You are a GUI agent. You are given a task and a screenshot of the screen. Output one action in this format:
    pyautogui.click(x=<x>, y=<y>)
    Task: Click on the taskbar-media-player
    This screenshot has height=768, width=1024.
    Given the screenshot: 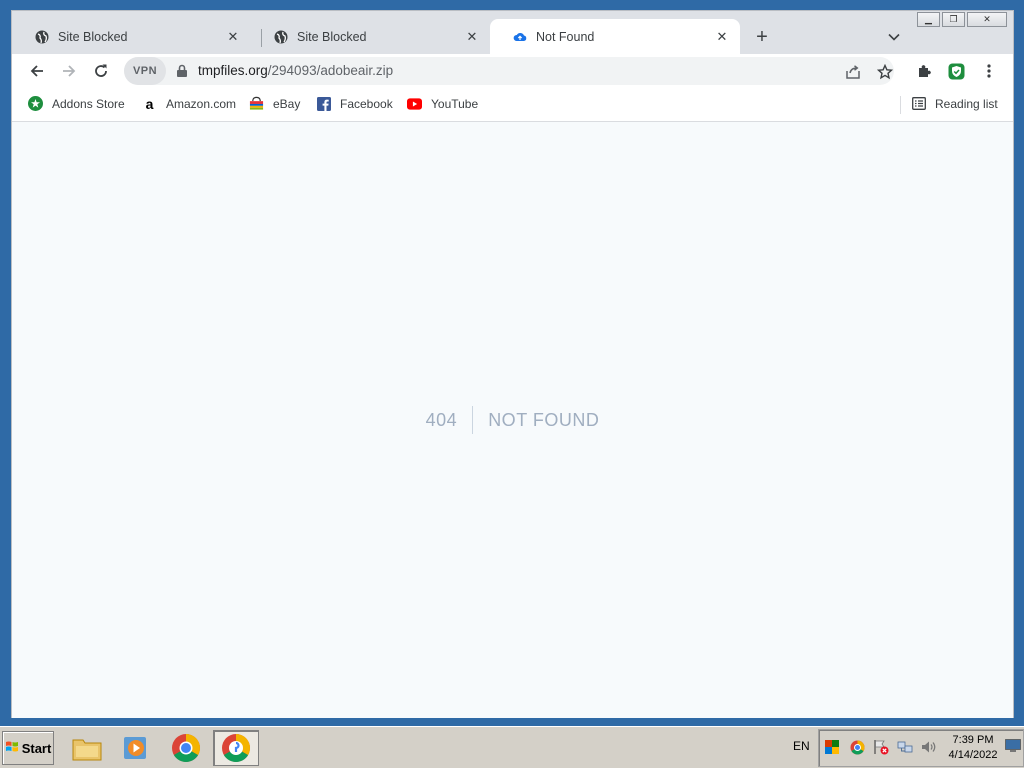 What is the action you would take?
    pyautogui.click(x=136, y=748)
    